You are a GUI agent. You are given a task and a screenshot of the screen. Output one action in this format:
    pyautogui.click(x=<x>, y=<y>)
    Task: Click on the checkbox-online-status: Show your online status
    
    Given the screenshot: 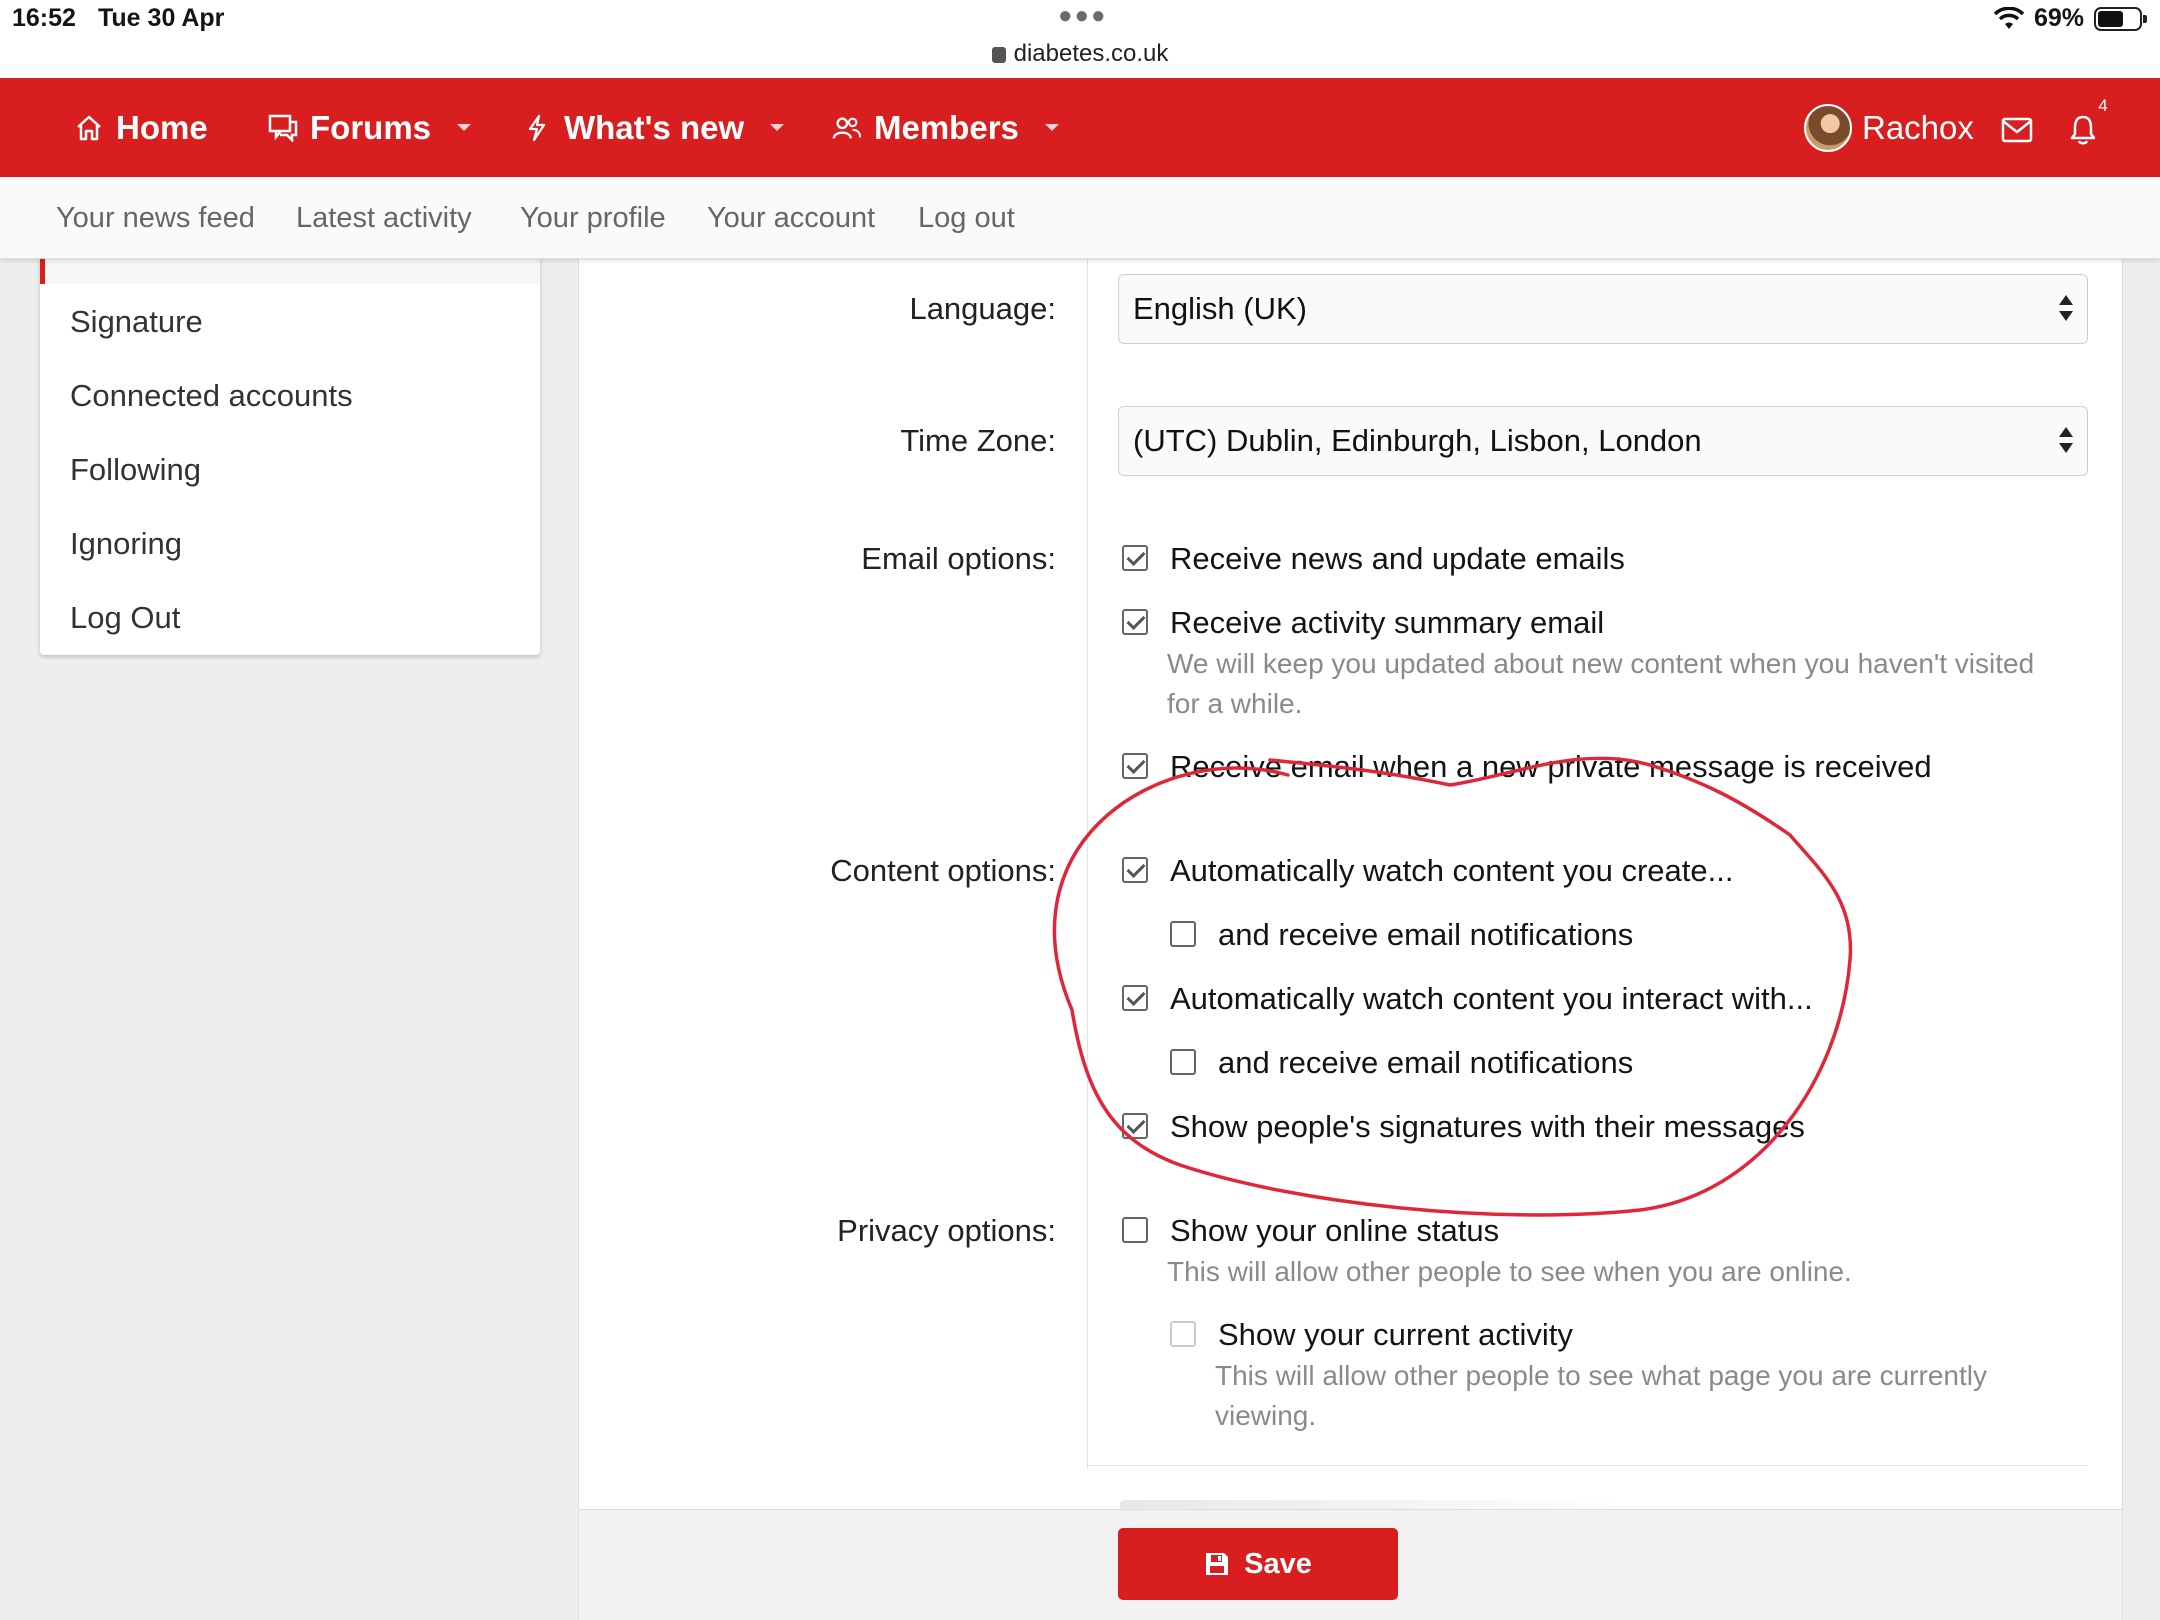 What is the action you would take?
    pyautogui.click(x=1310, y=1231)
    